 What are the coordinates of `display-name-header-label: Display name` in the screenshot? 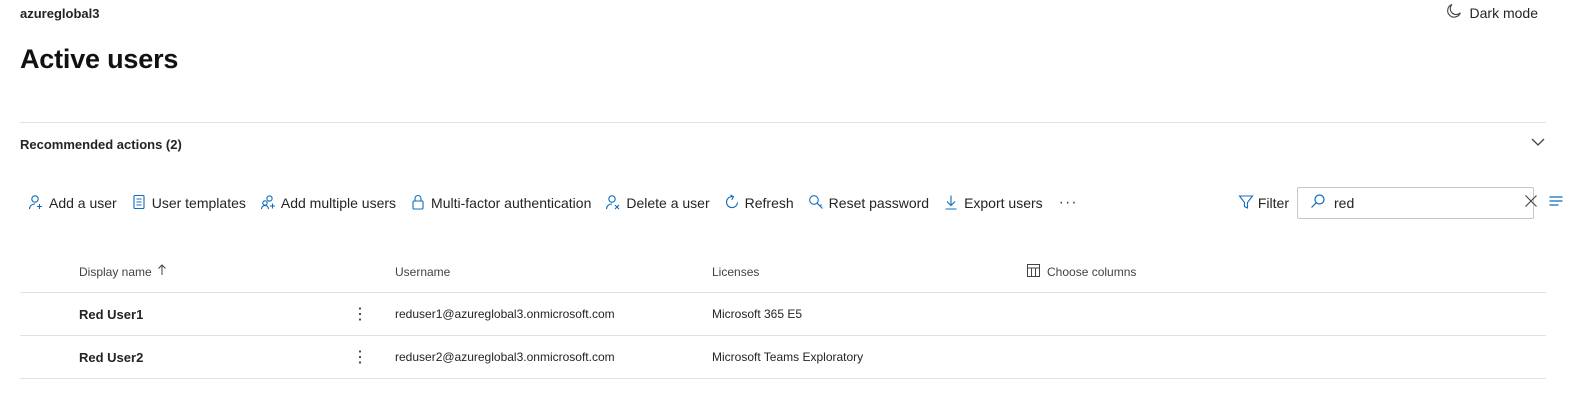 It's located at (115, 271).